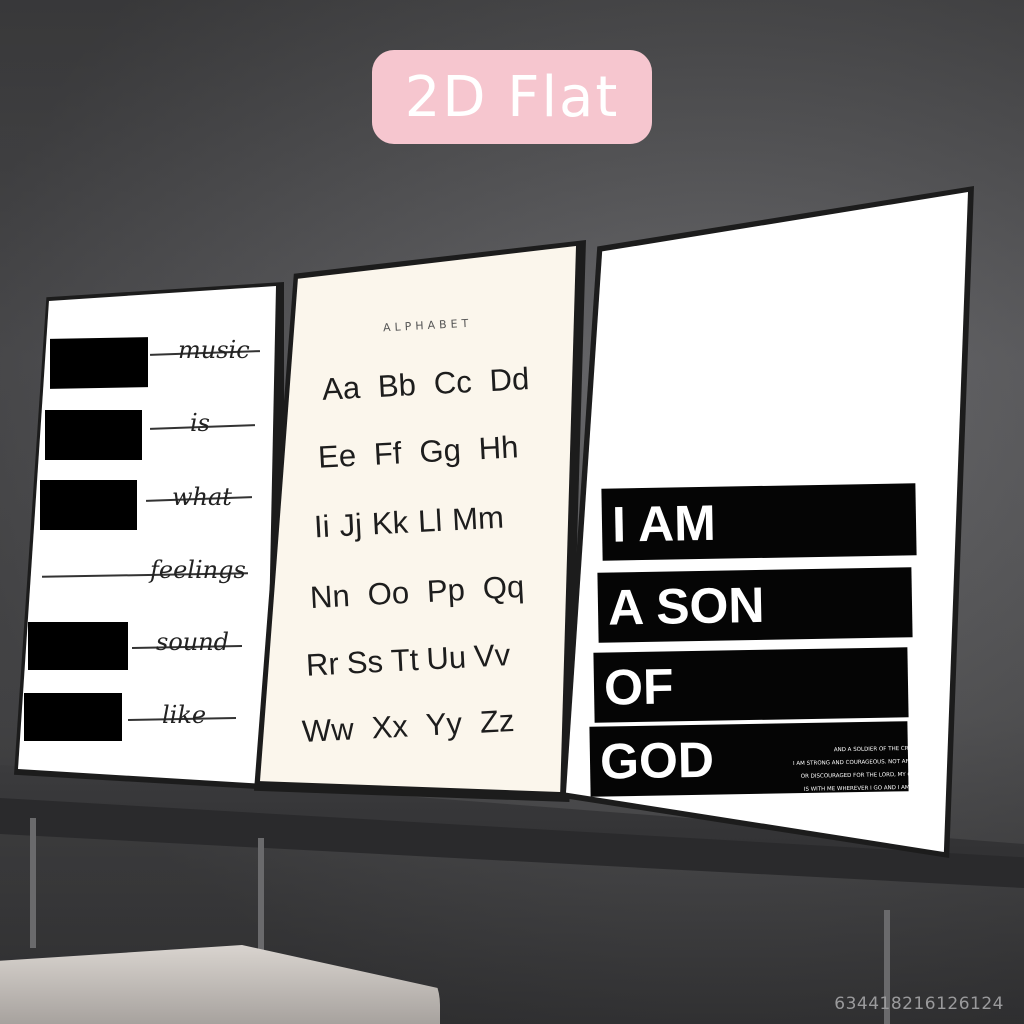  I want to click on letter-pair: Jj, so click(350, 525).